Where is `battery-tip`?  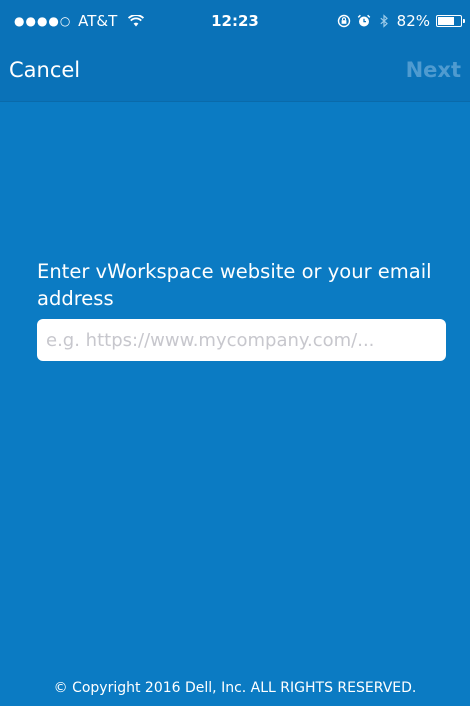 battery-tip is located at coordinates (464, 21).